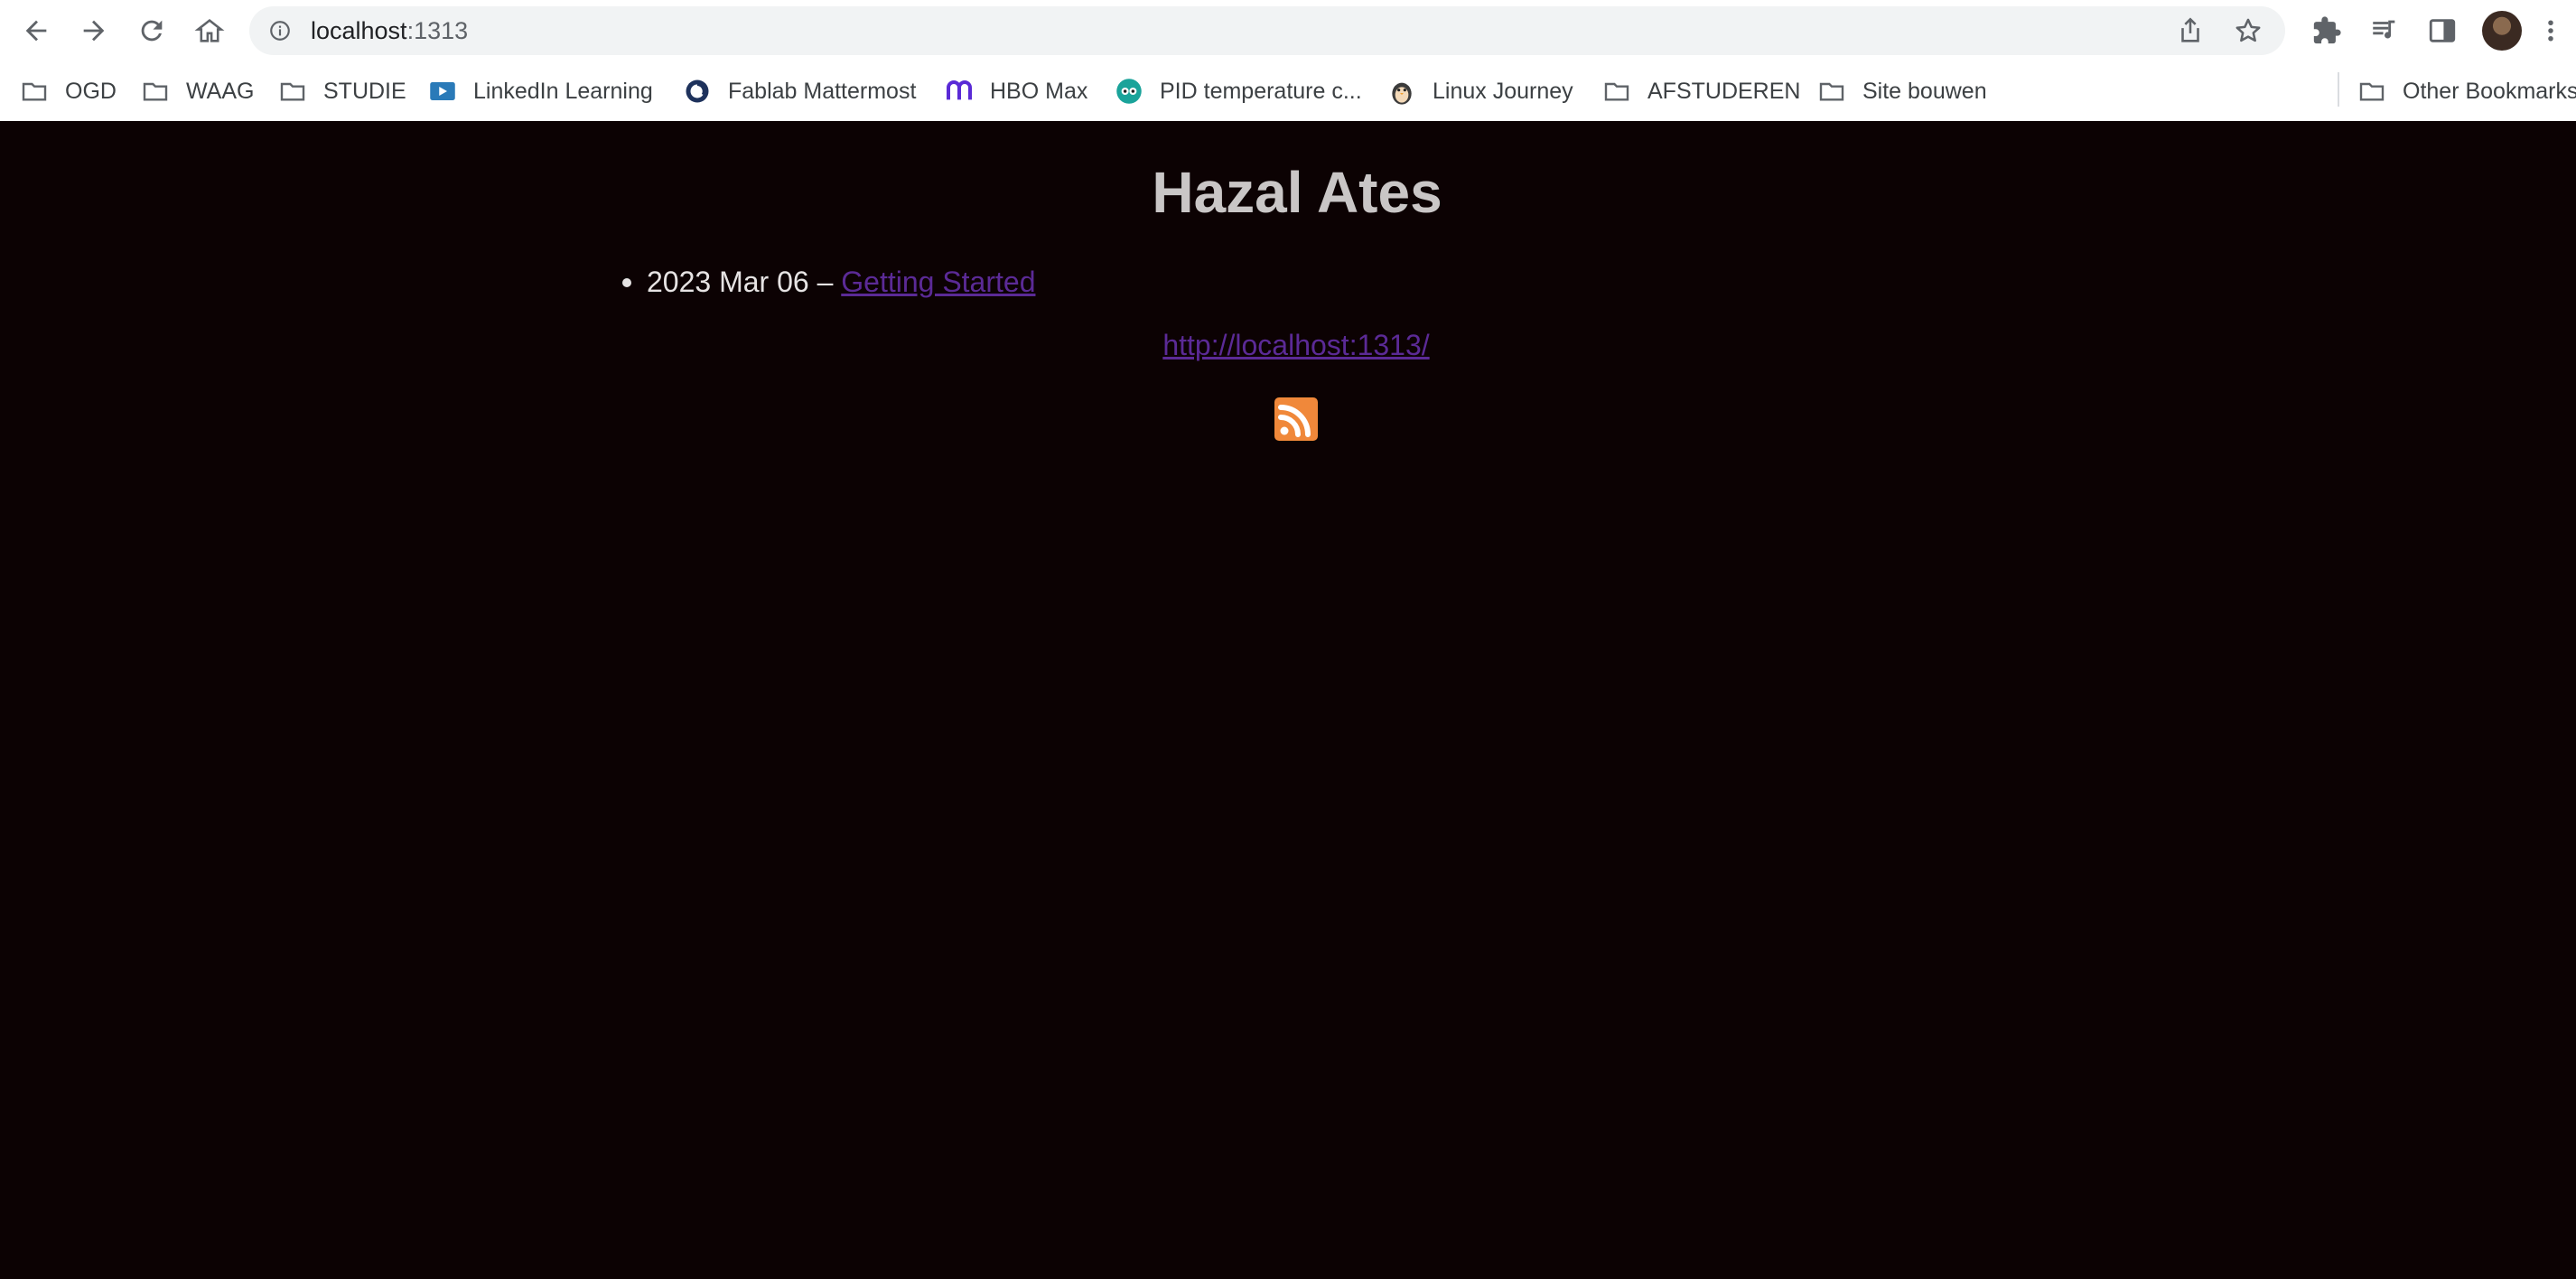  I want to click on post-link: Getting Started, so click(938, 282).